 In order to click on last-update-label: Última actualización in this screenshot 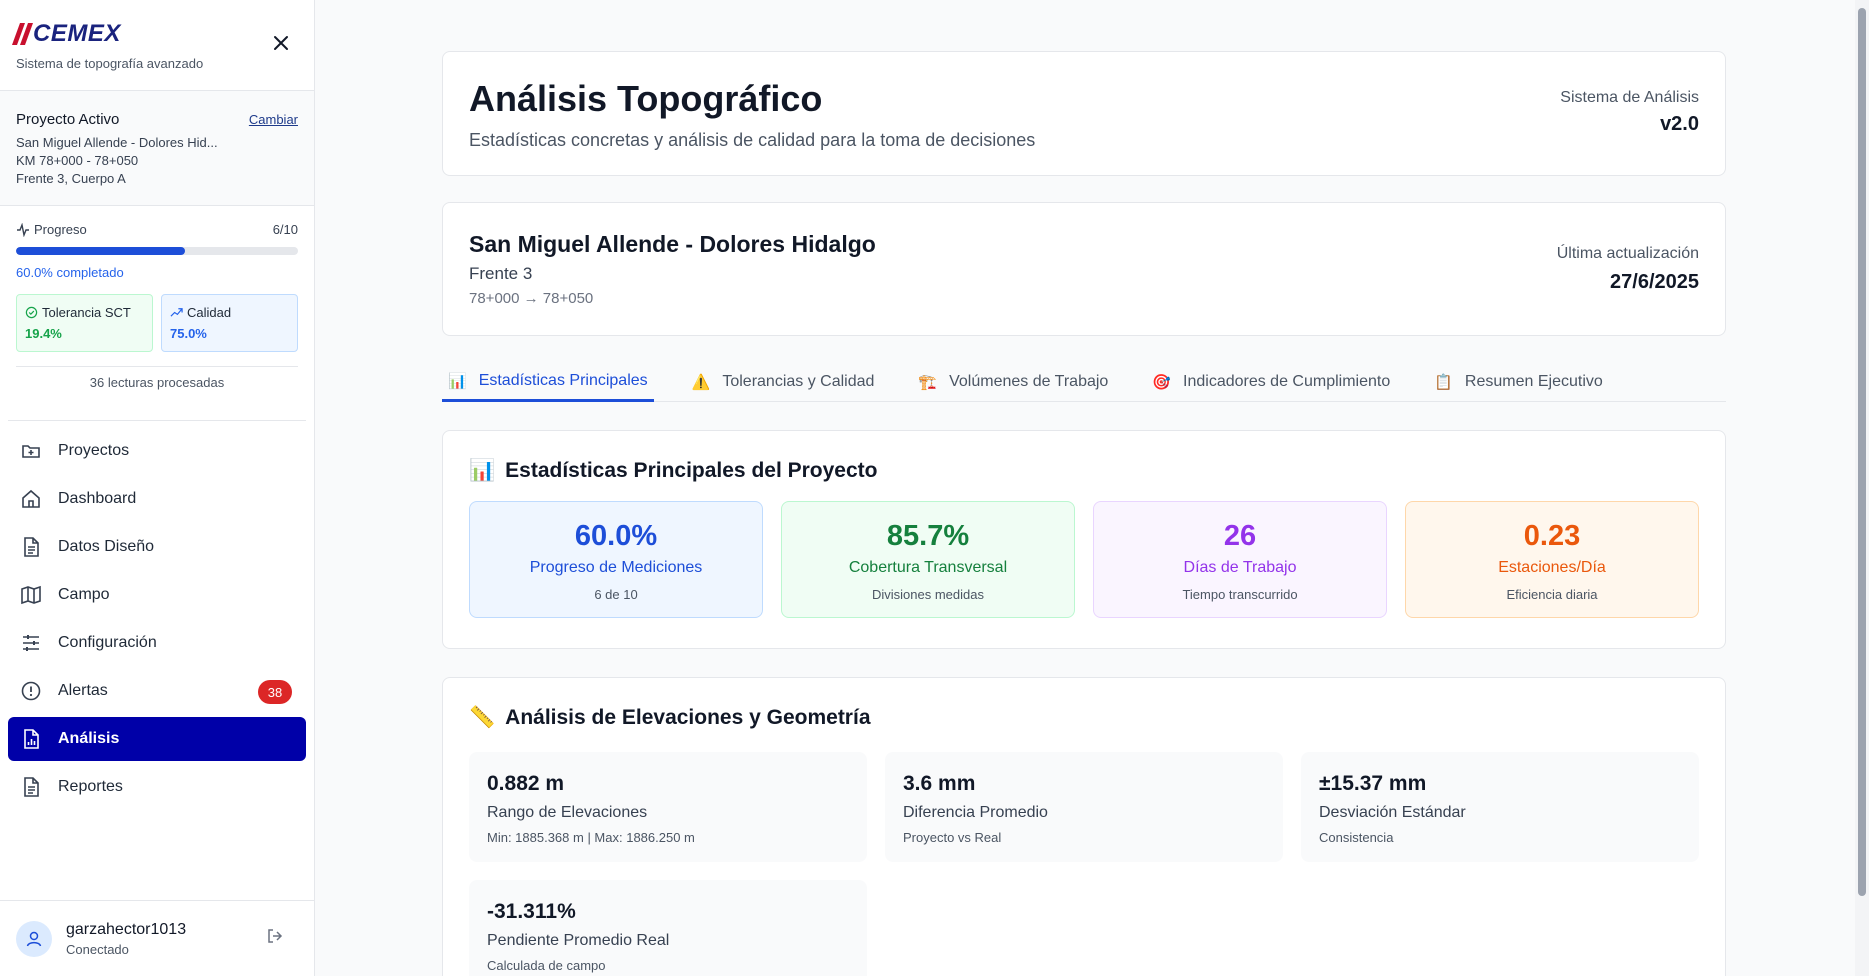, I will do `click(1627, 253)`.